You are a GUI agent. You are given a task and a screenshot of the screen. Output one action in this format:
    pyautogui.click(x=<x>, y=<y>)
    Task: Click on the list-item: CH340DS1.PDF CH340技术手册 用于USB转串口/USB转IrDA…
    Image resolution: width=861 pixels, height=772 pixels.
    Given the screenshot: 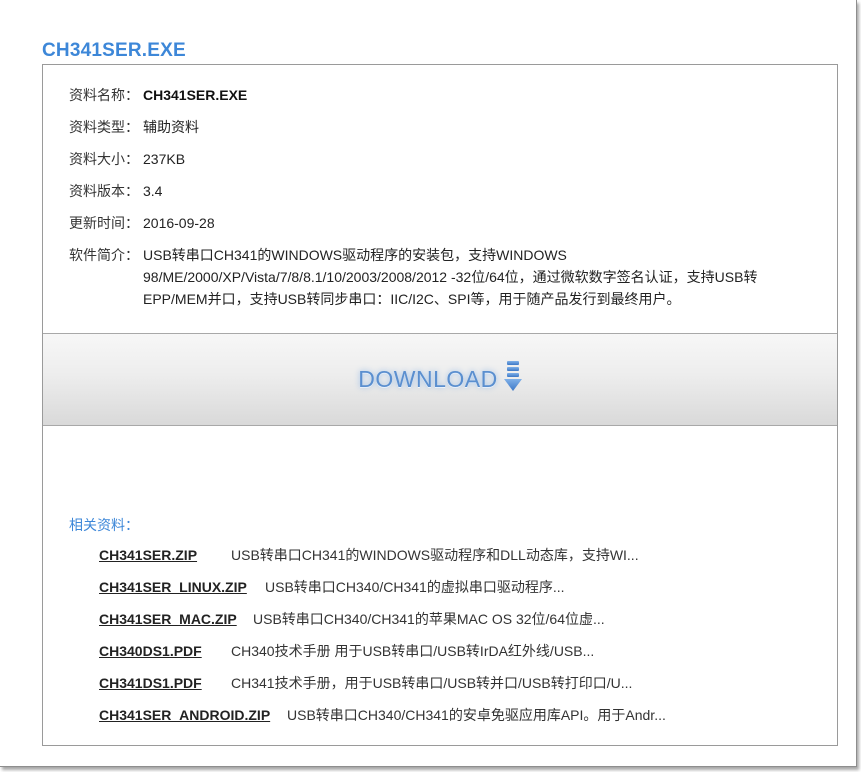 What is the action you would take?
    pyautogui.click(x=459, y=657)
    